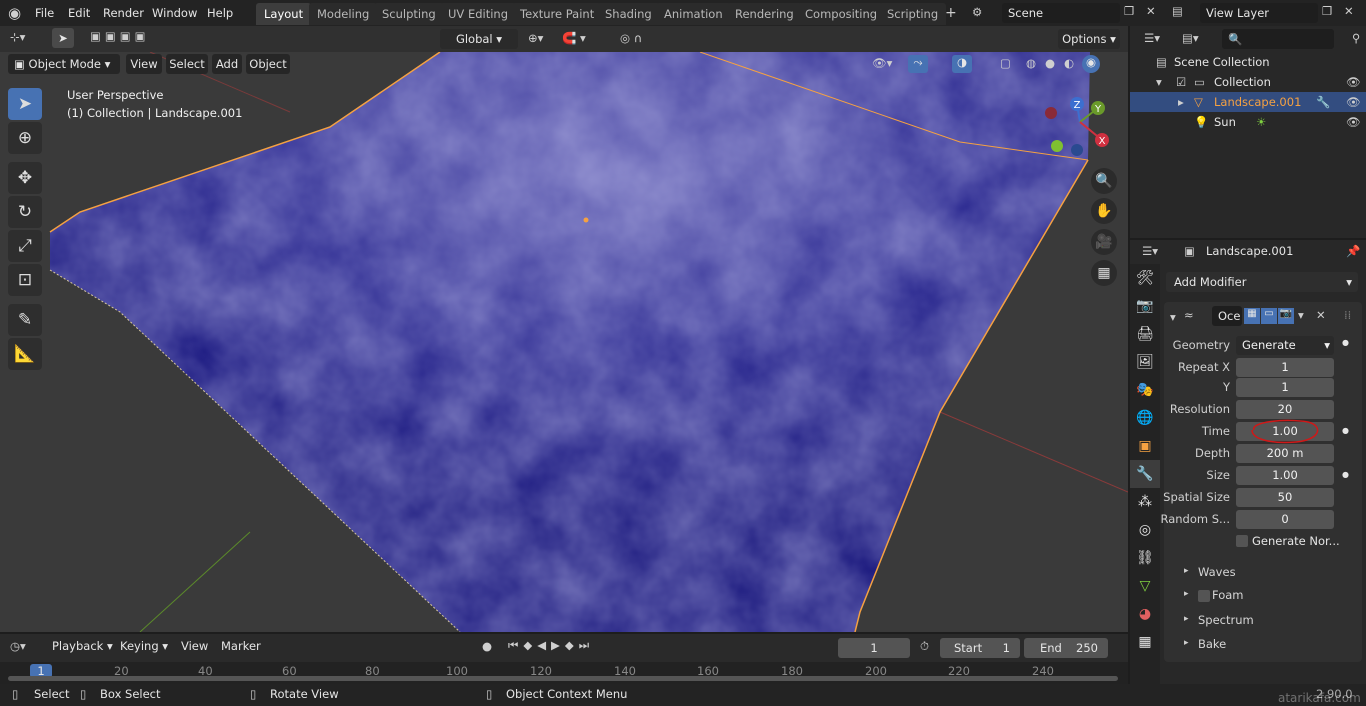  Describe the element at coordinates (1145, 278) in the screenshot. I see `tool-tab-icon: 🛠` at that location.